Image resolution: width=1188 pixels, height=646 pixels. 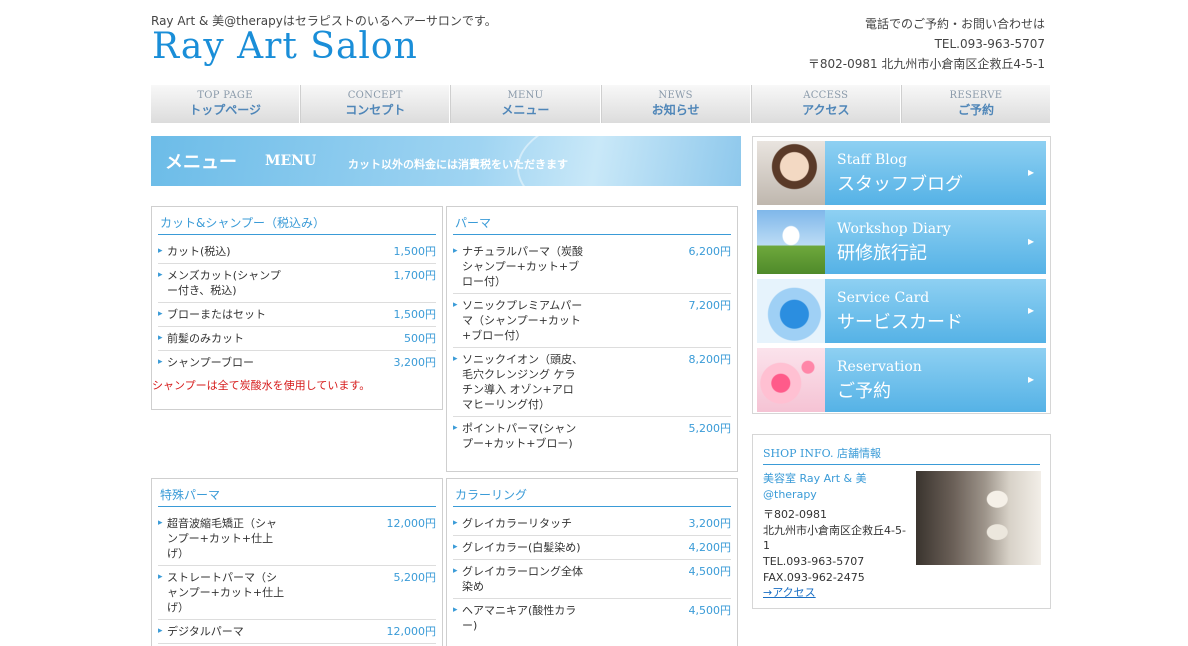 What do you see at coordinates (900, 322) in the screenshot?
I see `side-link-jp: サービスカード` at bounding box center [900, 322].